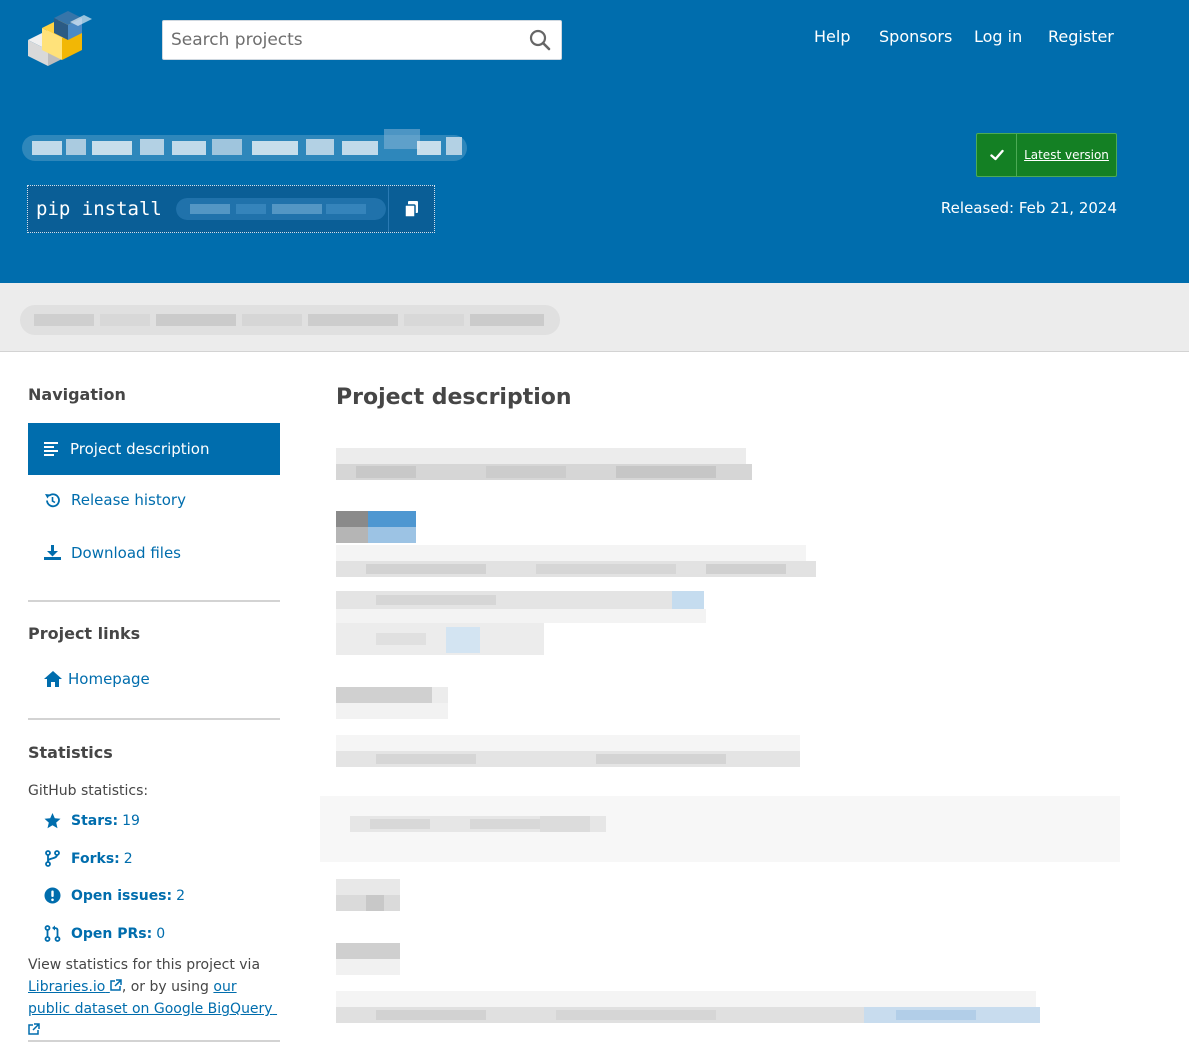 The width and height of the screenshot is (1189, 1052). I want to click on pip-command: pip install, so click(208, 209).